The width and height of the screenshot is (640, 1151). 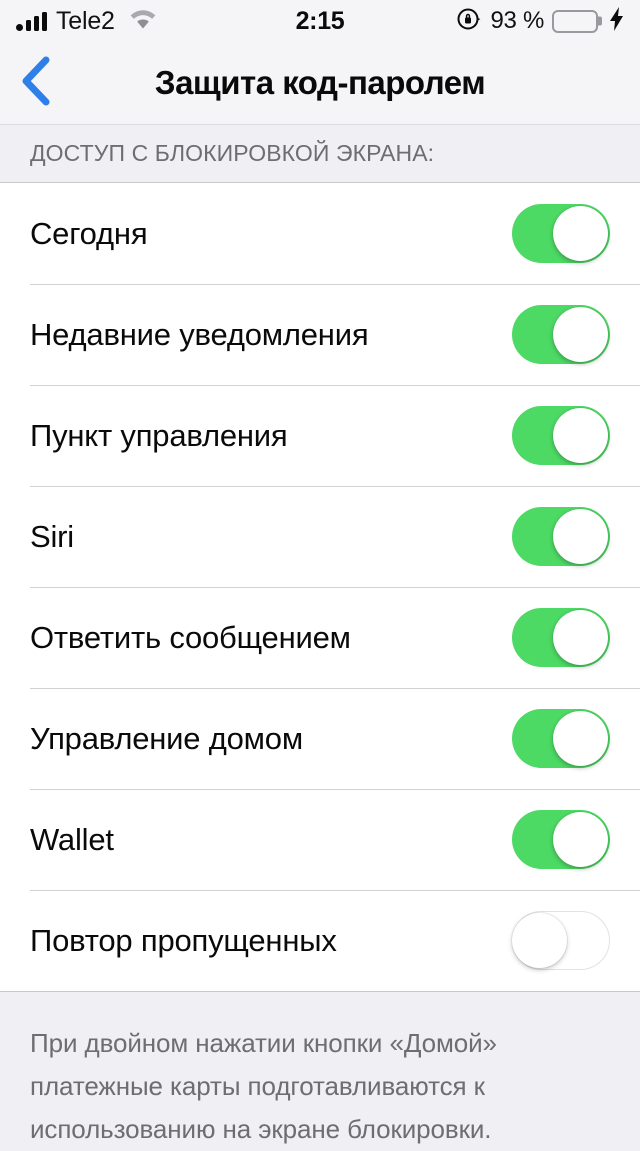 I want to click on toggle-recent-notifications, so click(x=561, y=334).